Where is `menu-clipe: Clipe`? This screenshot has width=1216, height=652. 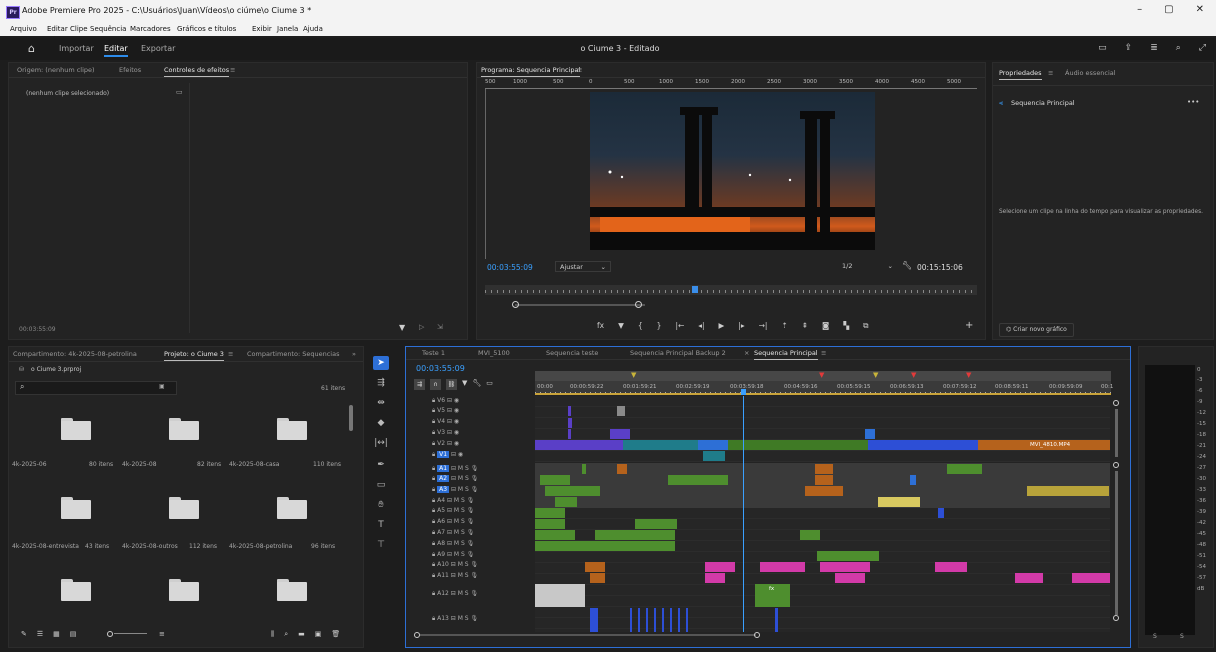 menu-clipe: Clipe is located at coordinates (79, 29).